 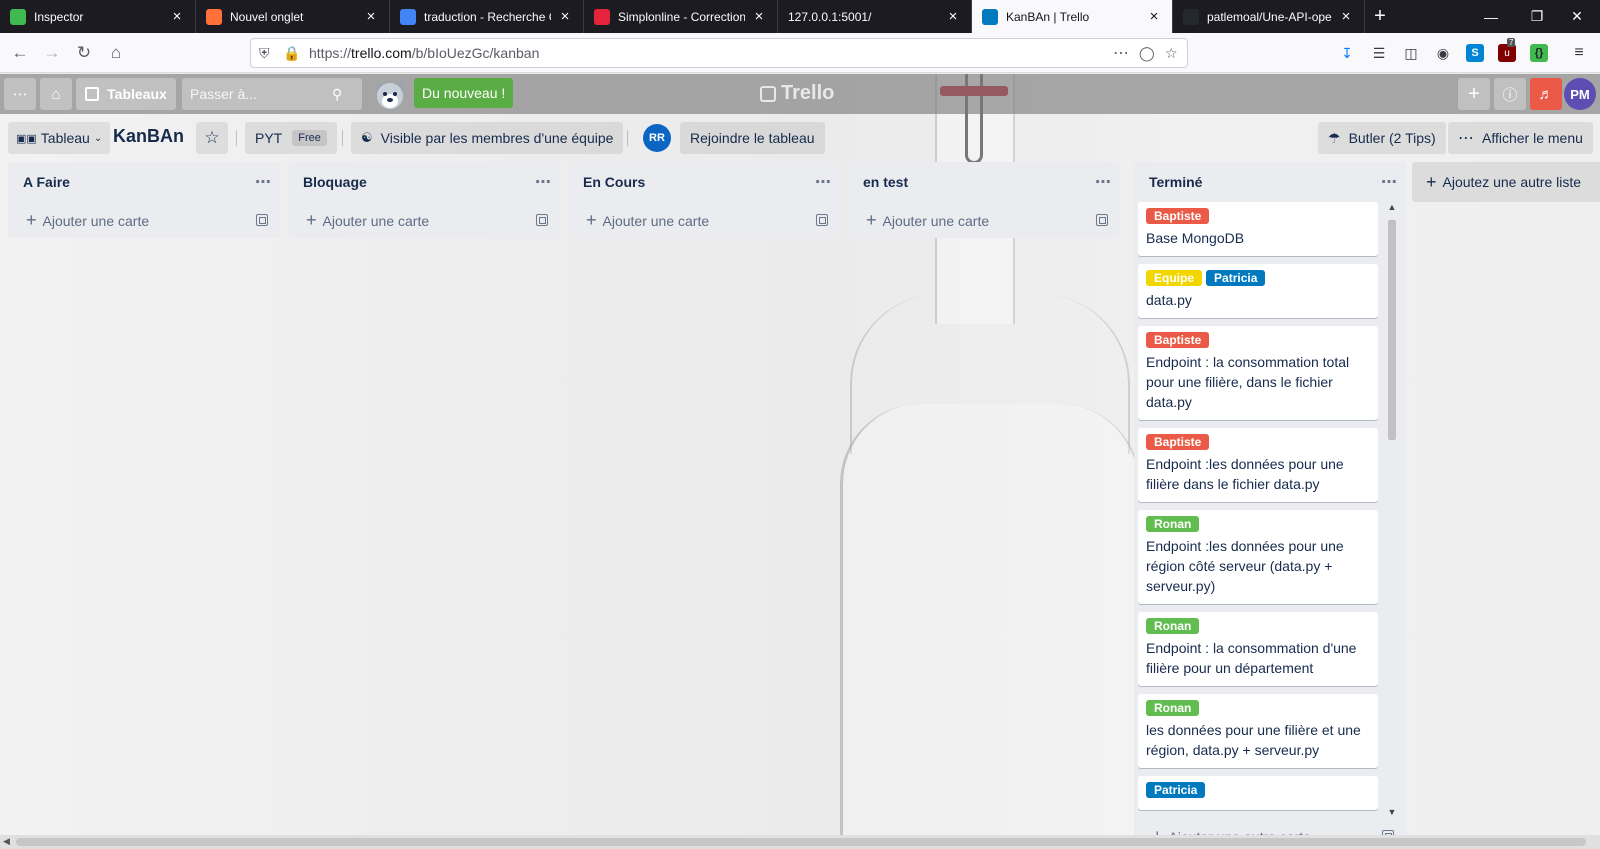 I want to click on minimize-icon: —, so click(x=1491, y=16).